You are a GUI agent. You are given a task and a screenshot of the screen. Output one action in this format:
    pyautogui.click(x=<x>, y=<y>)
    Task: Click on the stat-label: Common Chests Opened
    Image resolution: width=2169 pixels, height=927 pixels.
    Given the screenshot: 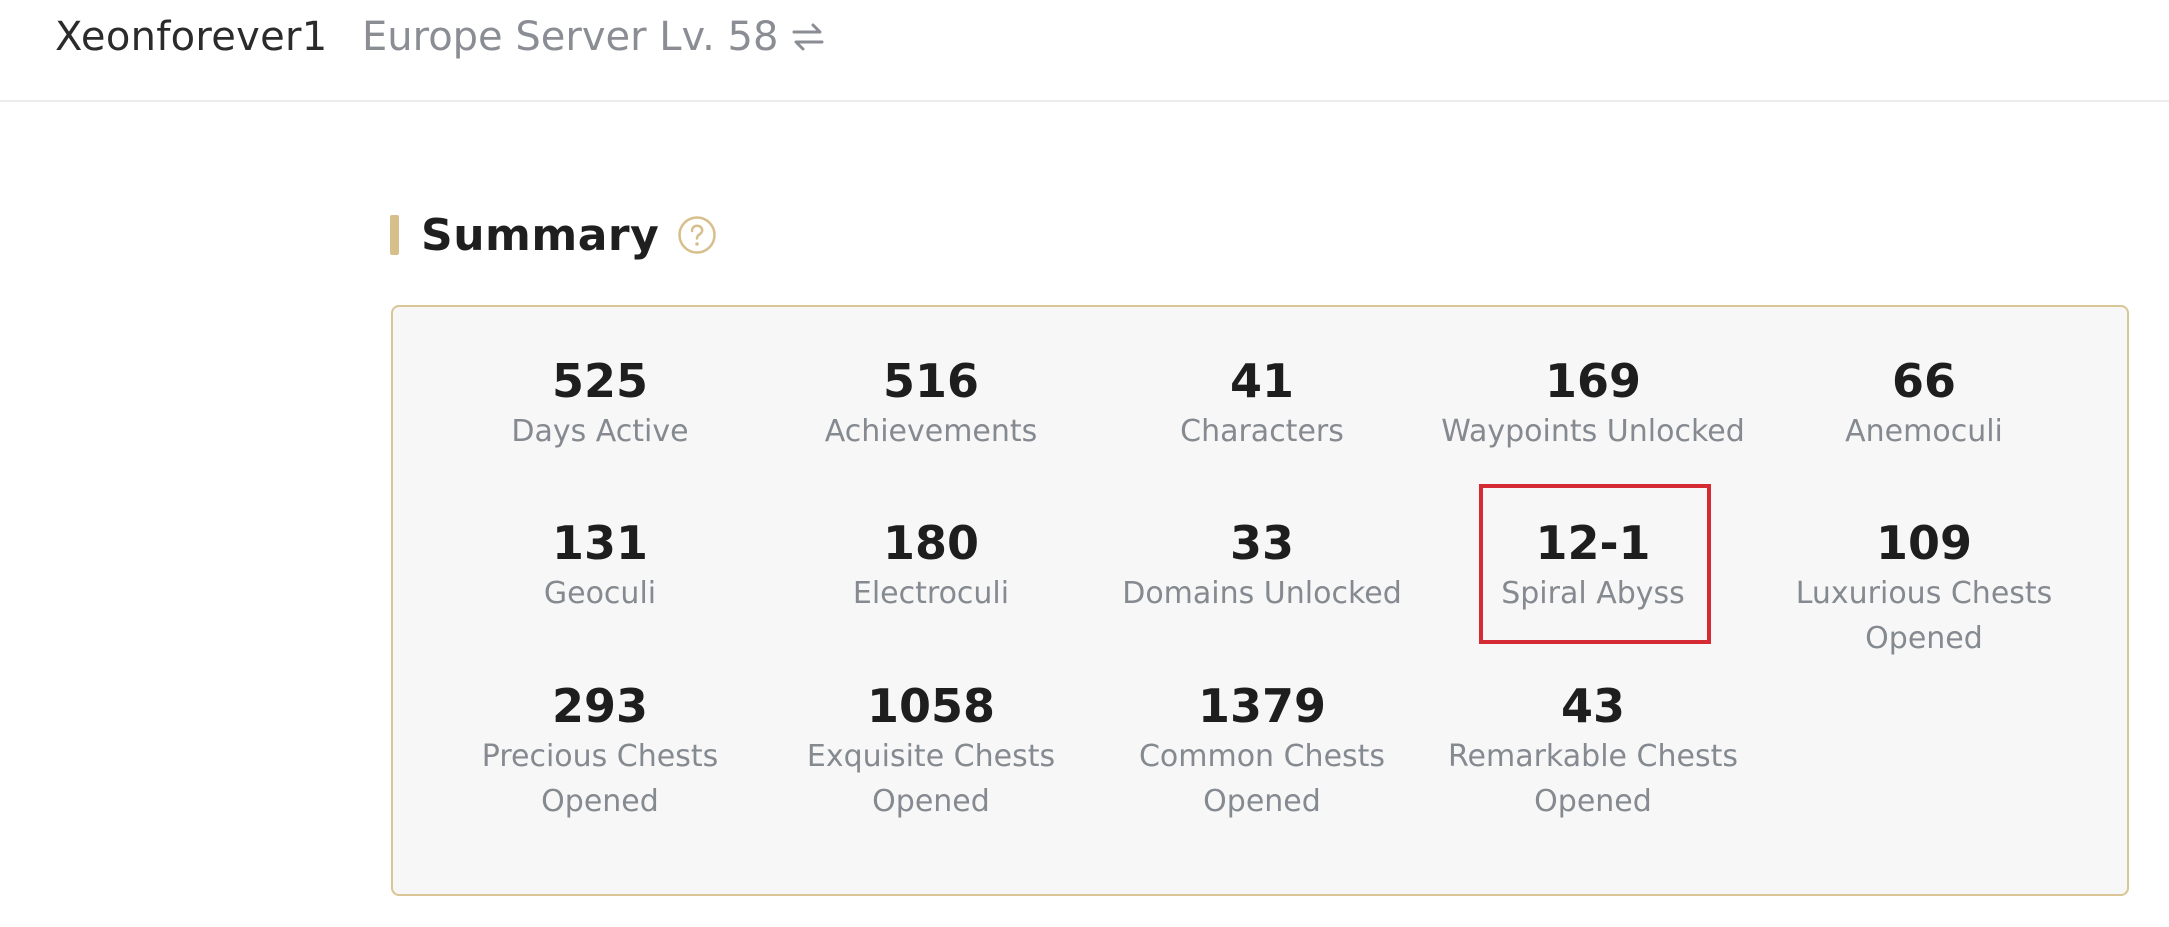 What is the action you would take?
    pyautogui.click(x=1262, y=779)
    